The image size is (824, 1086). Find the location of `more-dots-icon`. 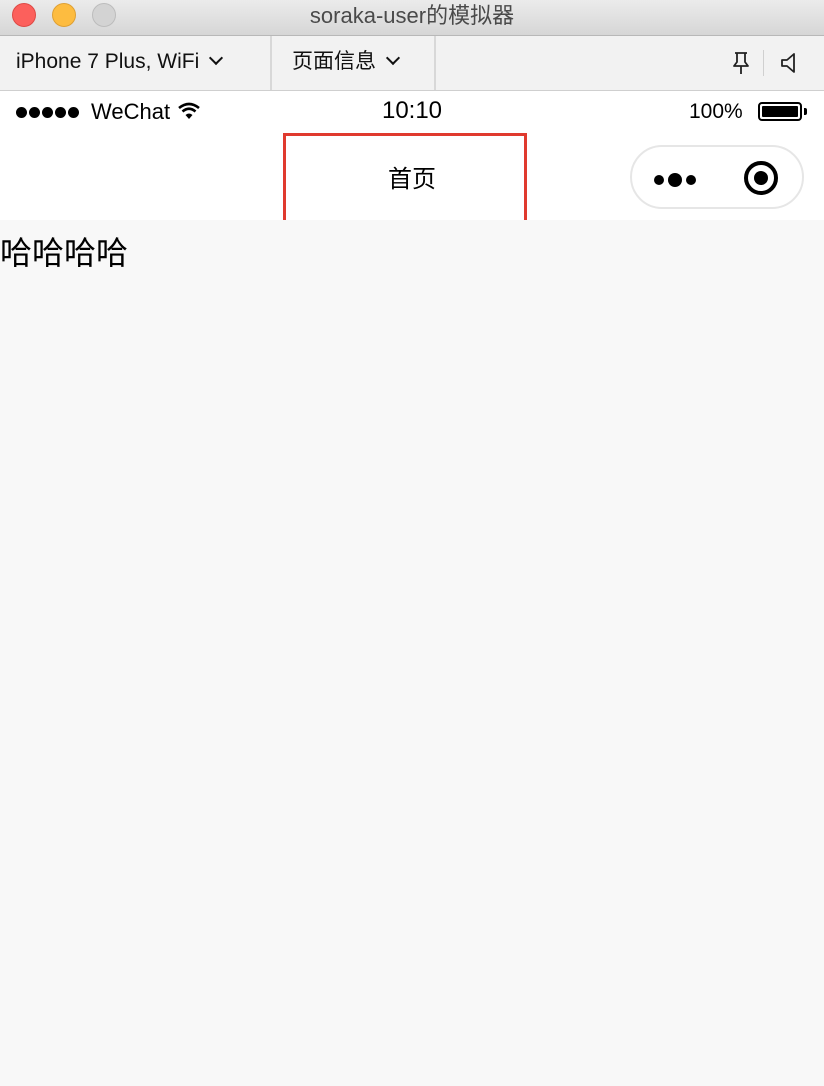

more-dots-icon is located at coordinates (677, 179).